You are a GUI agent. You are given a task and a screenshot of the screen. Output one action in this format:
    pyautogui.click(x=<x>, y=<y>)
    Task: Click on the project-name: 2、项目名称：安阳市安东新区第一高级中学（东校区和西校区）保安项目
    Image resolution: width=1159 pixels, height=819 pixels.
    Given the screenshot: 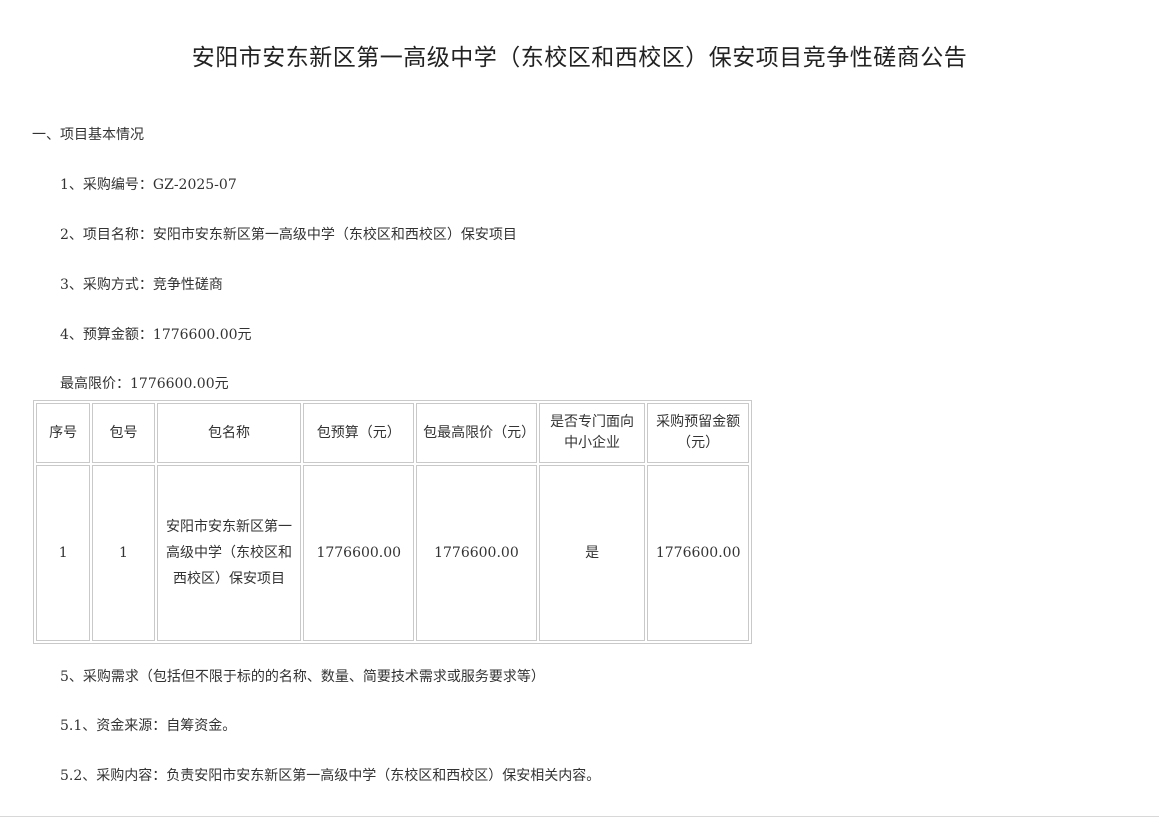 What is the action you would take?
    pyautogui.click(x=288, y=235)
    